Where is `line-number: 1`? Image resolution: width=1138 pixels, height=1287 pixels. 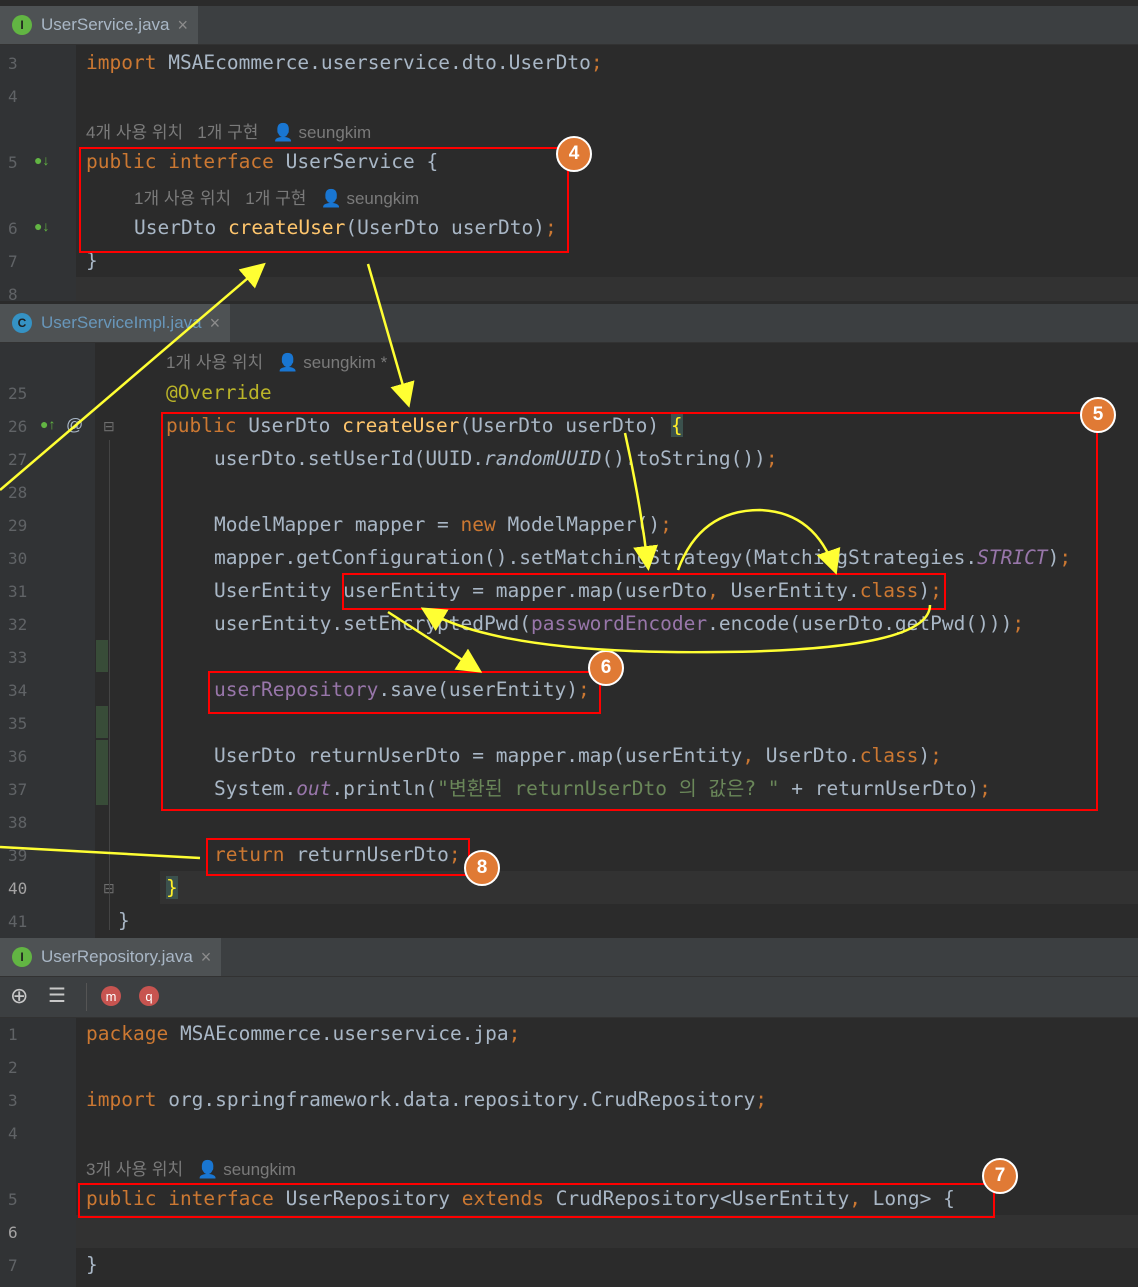
line-number: 1 is located at coordinates (13, 1034).